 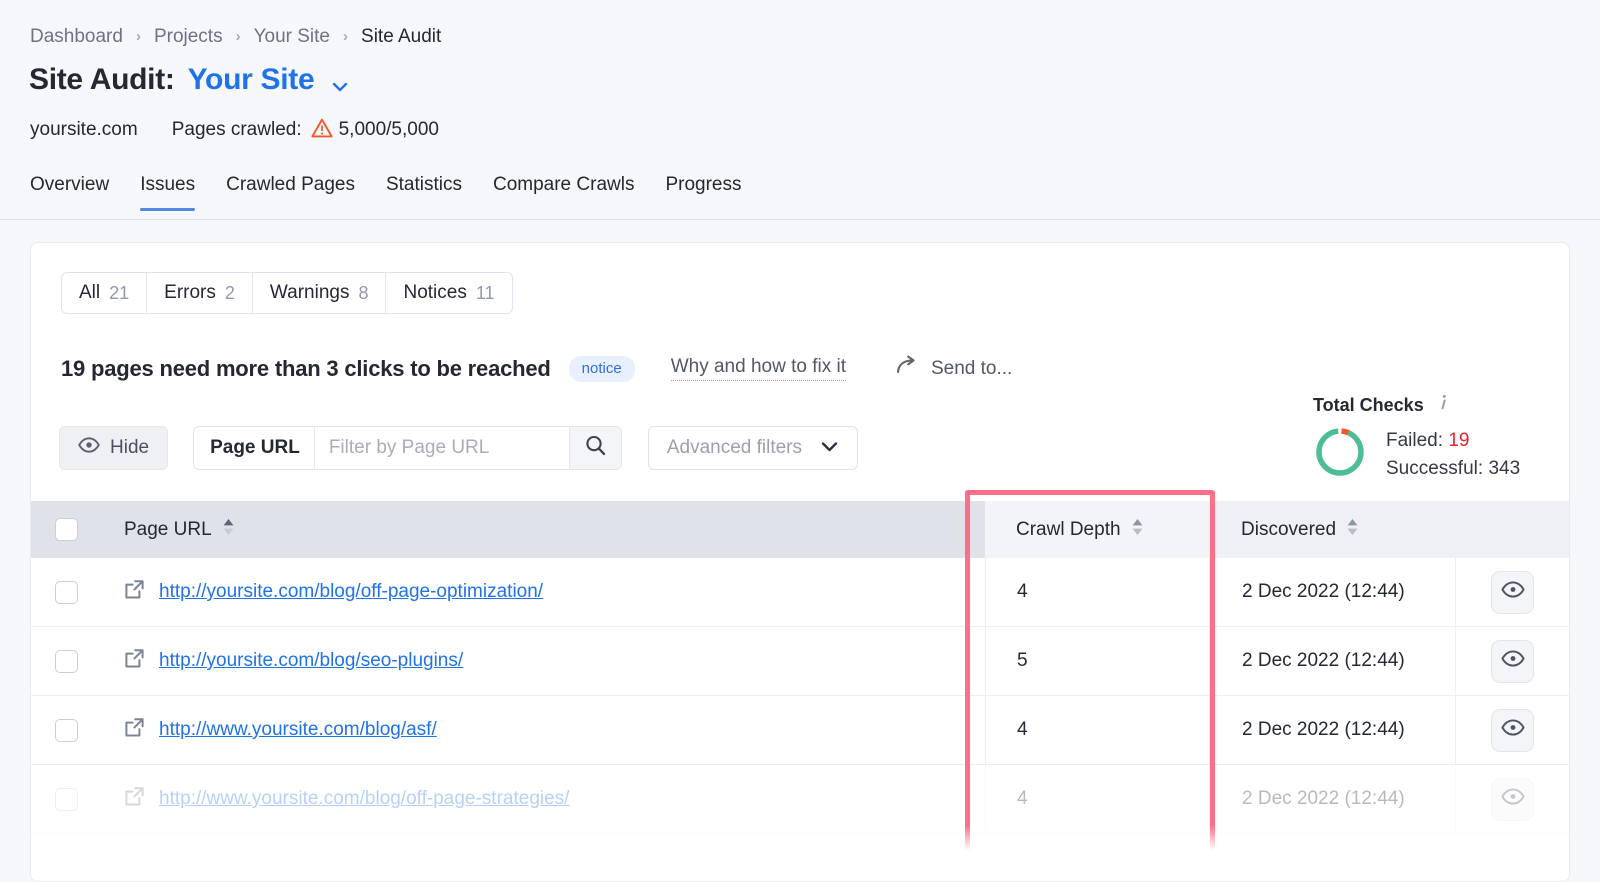 What do you see at coordinates (89, 293) in the screenshot?
I see `severity-tab-label: All` at bounding box center [89, 293].